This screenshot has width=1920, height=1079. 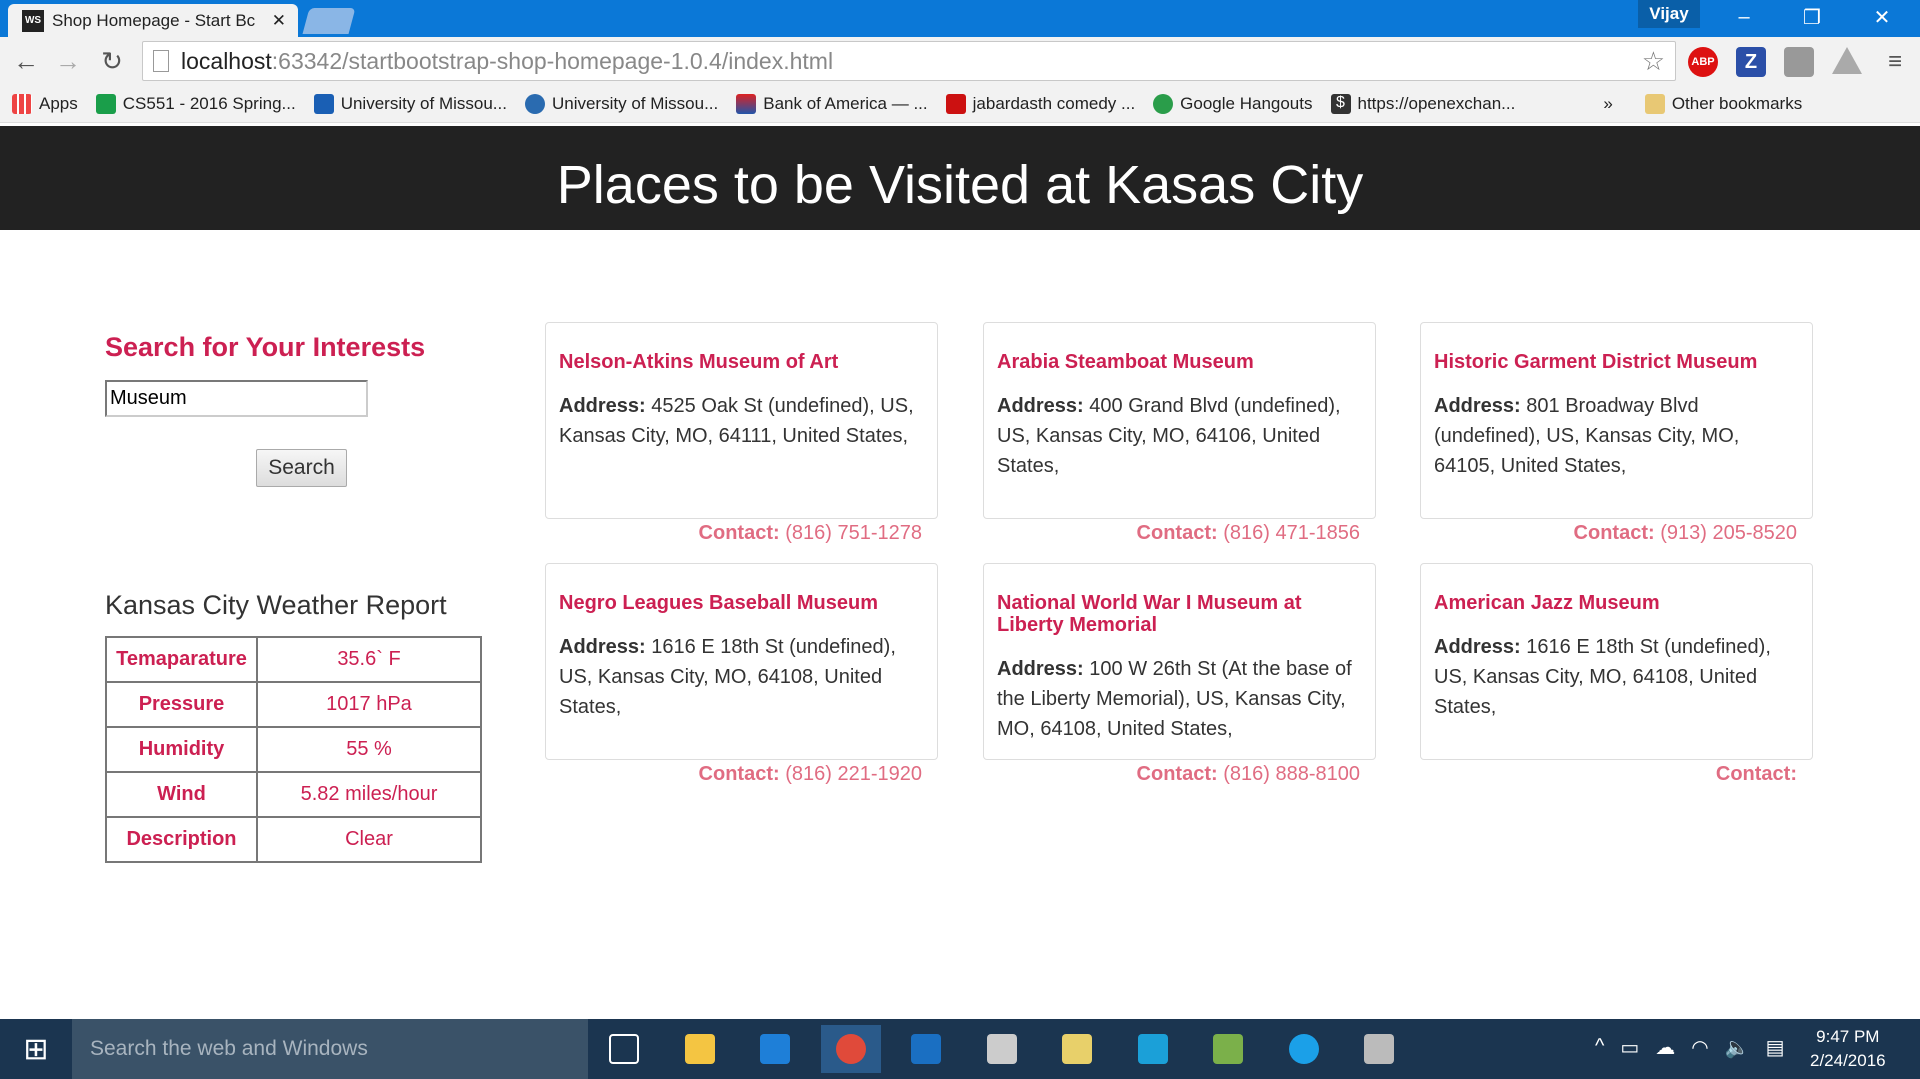 I want to click on clock: 9:47 PM 2/24/2016, so click(x=1848, y=1049).